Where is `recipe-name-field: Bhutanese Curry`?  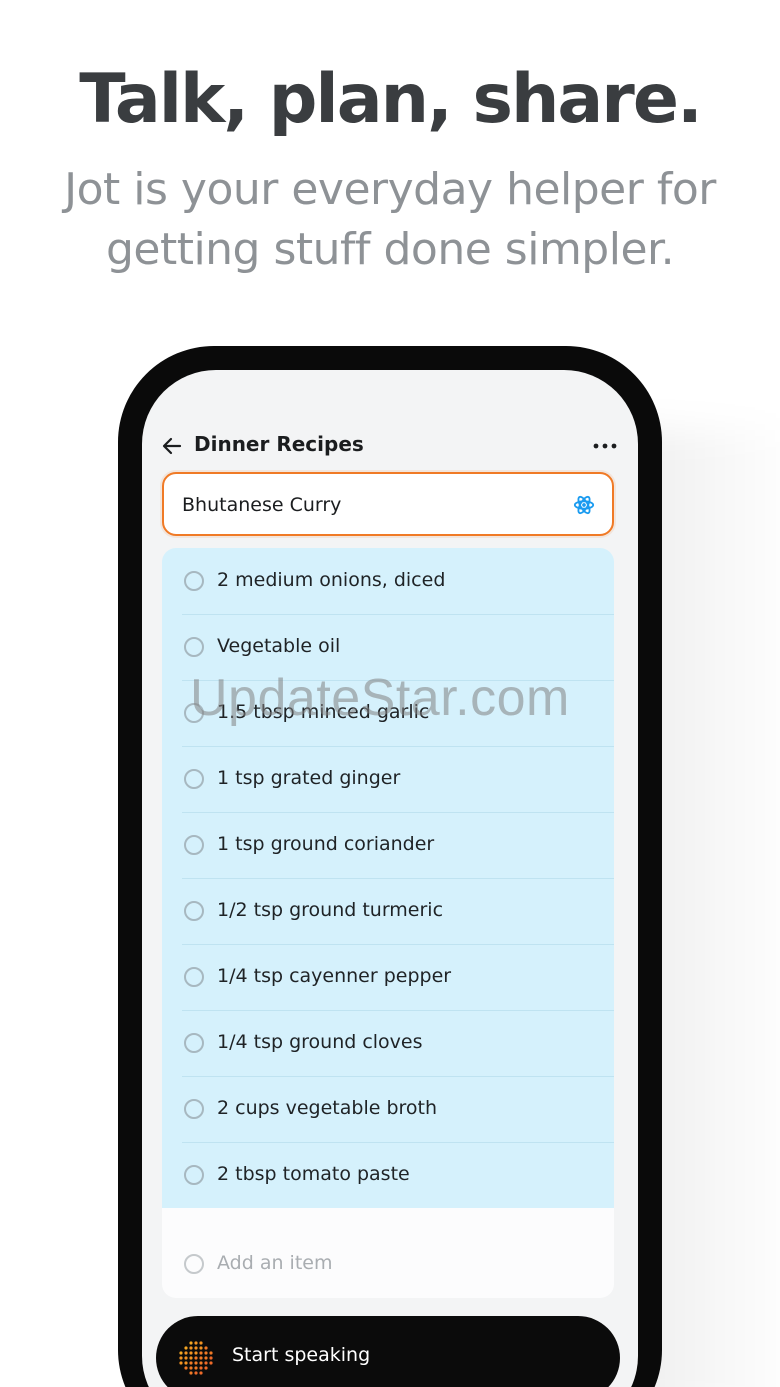
recipe-name-field: Bhutanese Curry is located at coordinates (388, 504).